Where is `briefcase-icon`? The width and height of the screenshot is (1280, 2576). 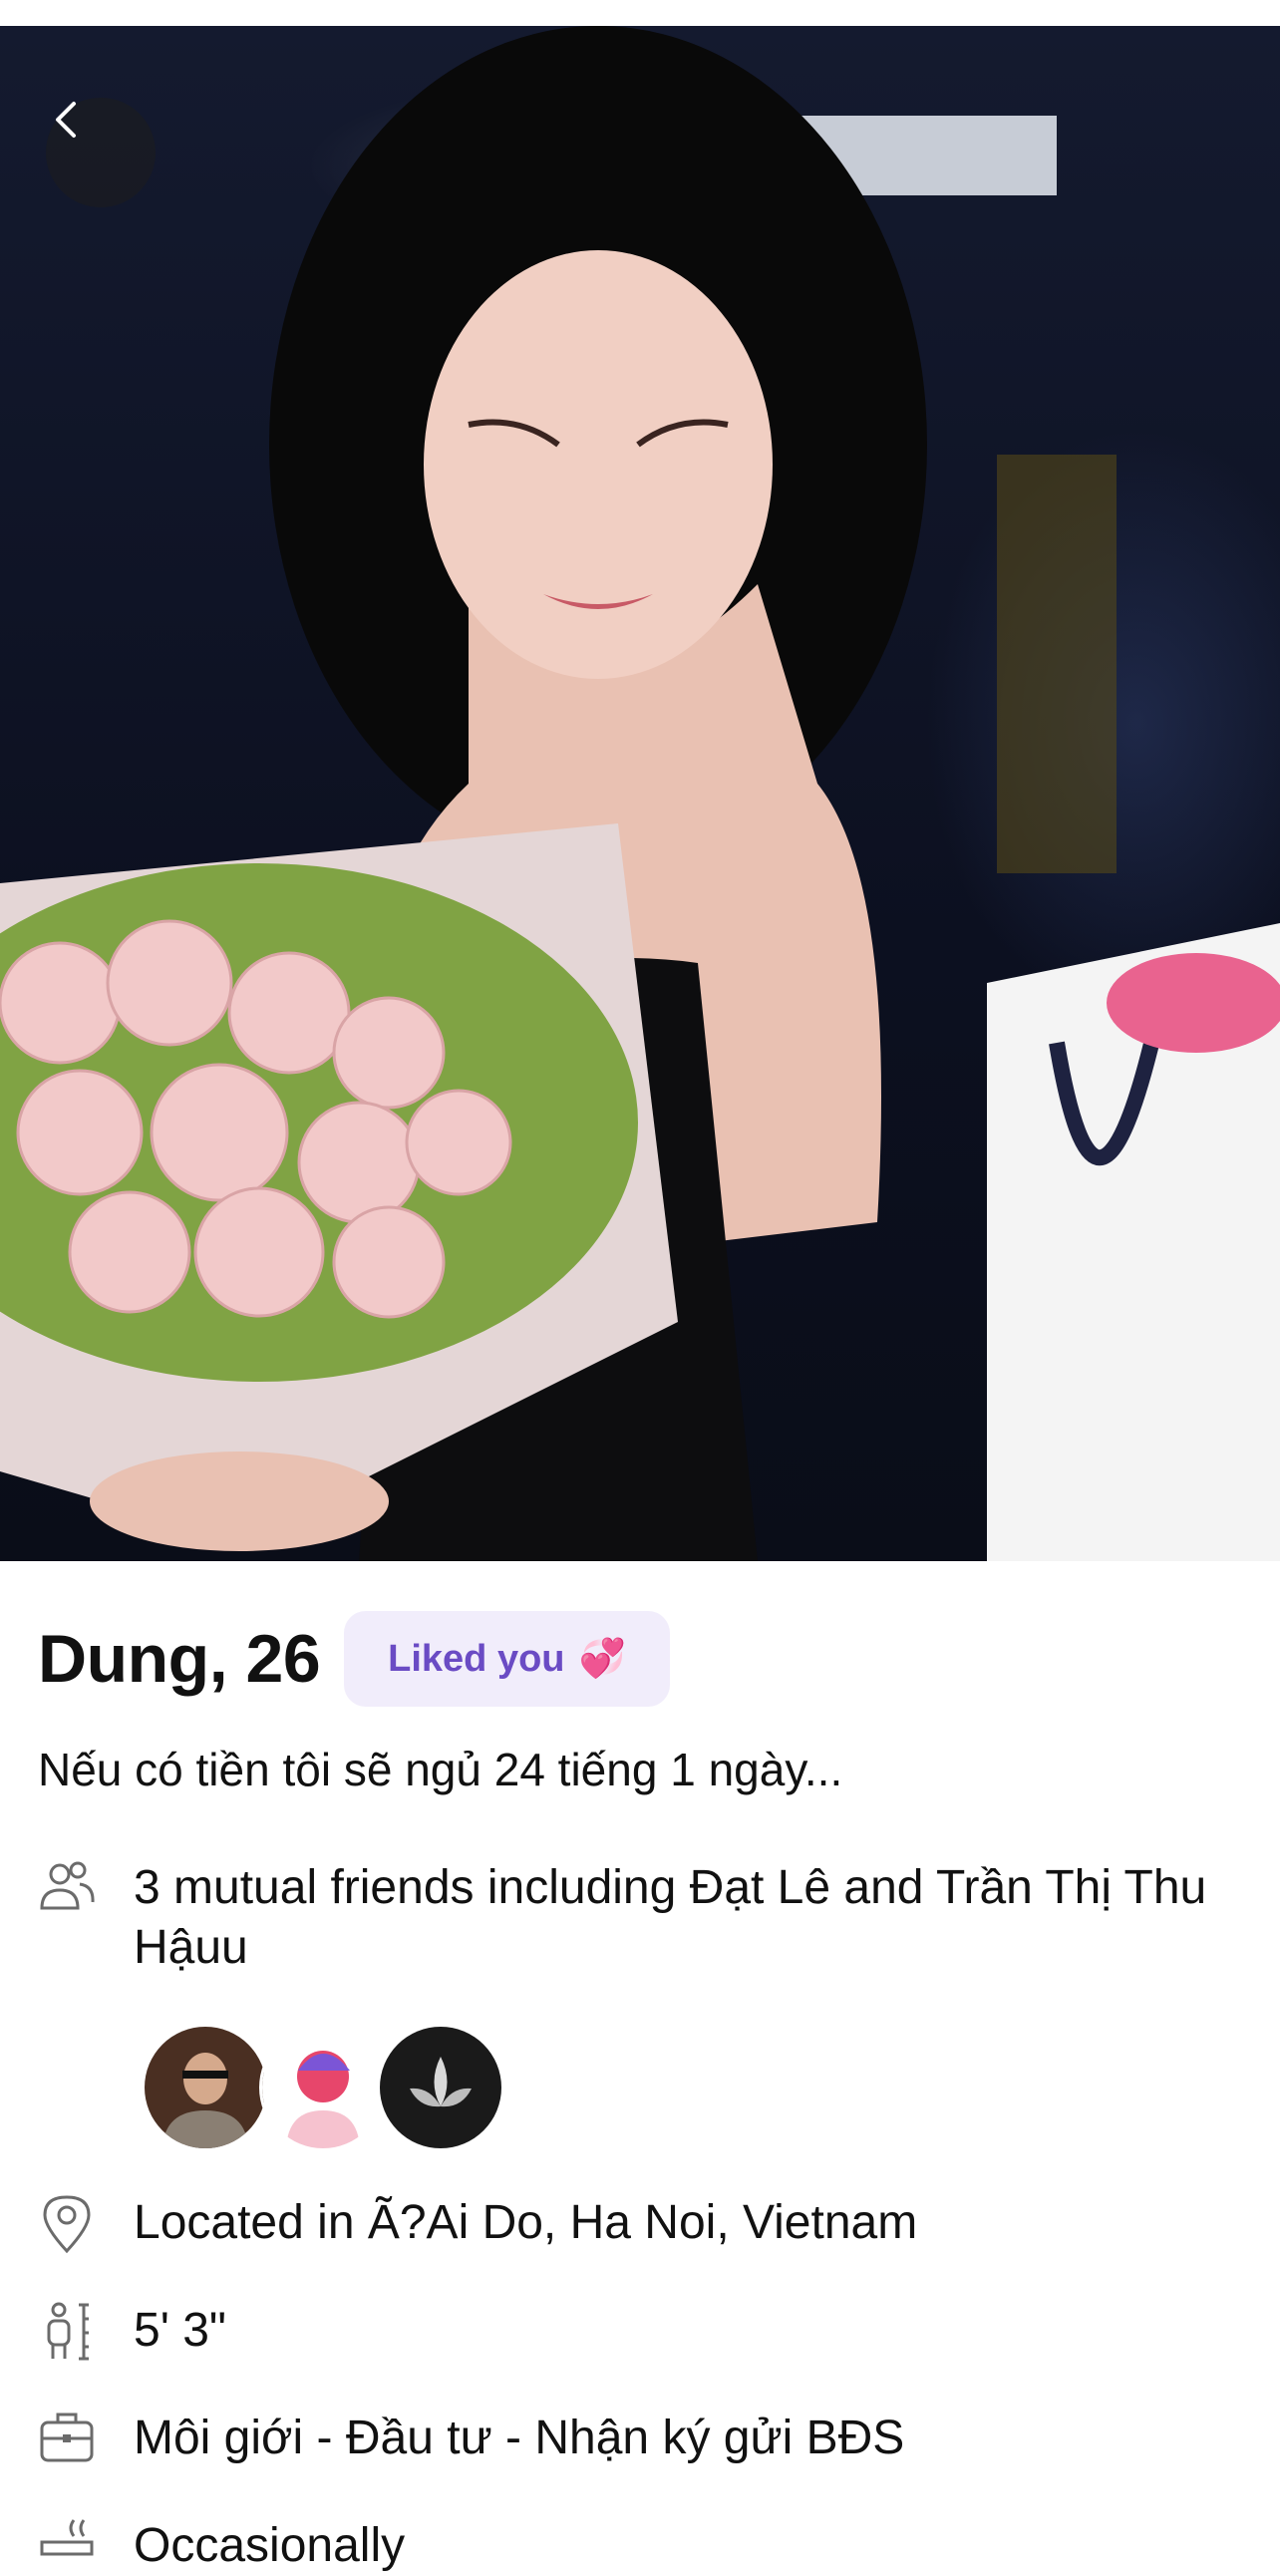 briefcase-icon is located at coordinates (67, 2436).